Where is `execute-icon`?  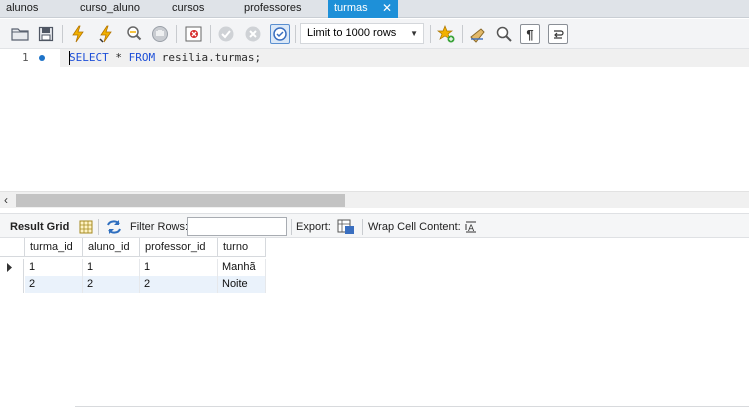
execute-icon is located at coordinates (78, 34).